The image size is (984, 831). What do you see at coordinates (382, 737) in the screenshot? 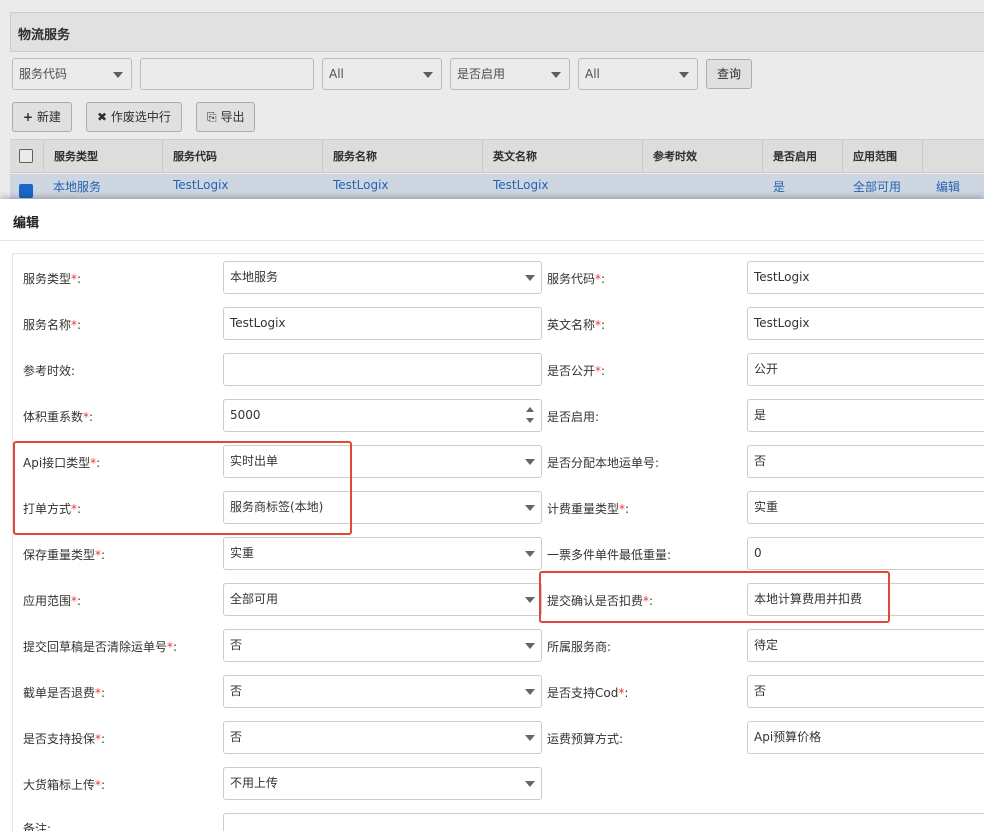
I see `support-insure-select: 否` at bounding box center [382, 737].